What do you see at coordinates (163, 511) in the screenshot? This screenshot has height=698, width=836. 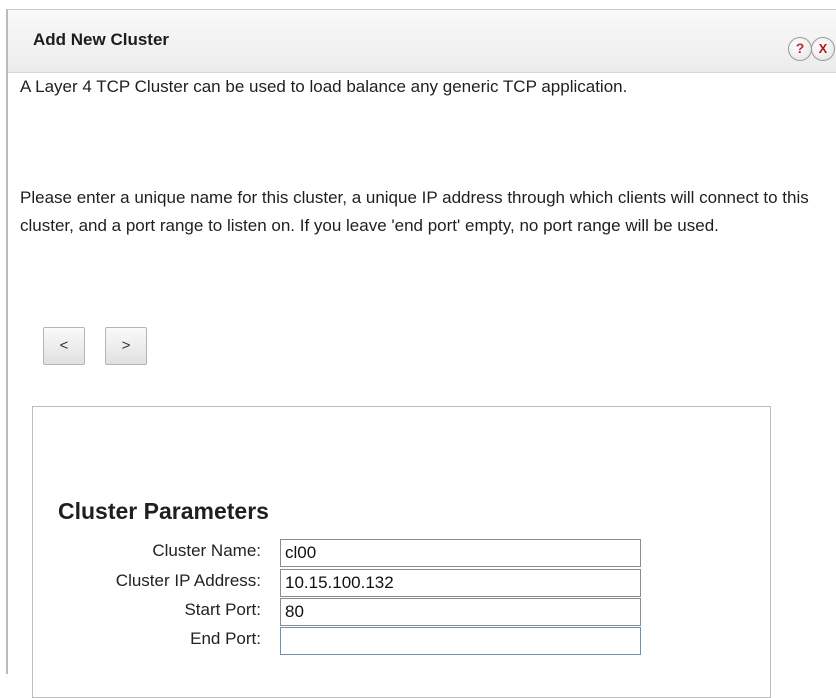 I see `cluster-parameters-title: Cluster Parameters` at bounding box center [163, 511].